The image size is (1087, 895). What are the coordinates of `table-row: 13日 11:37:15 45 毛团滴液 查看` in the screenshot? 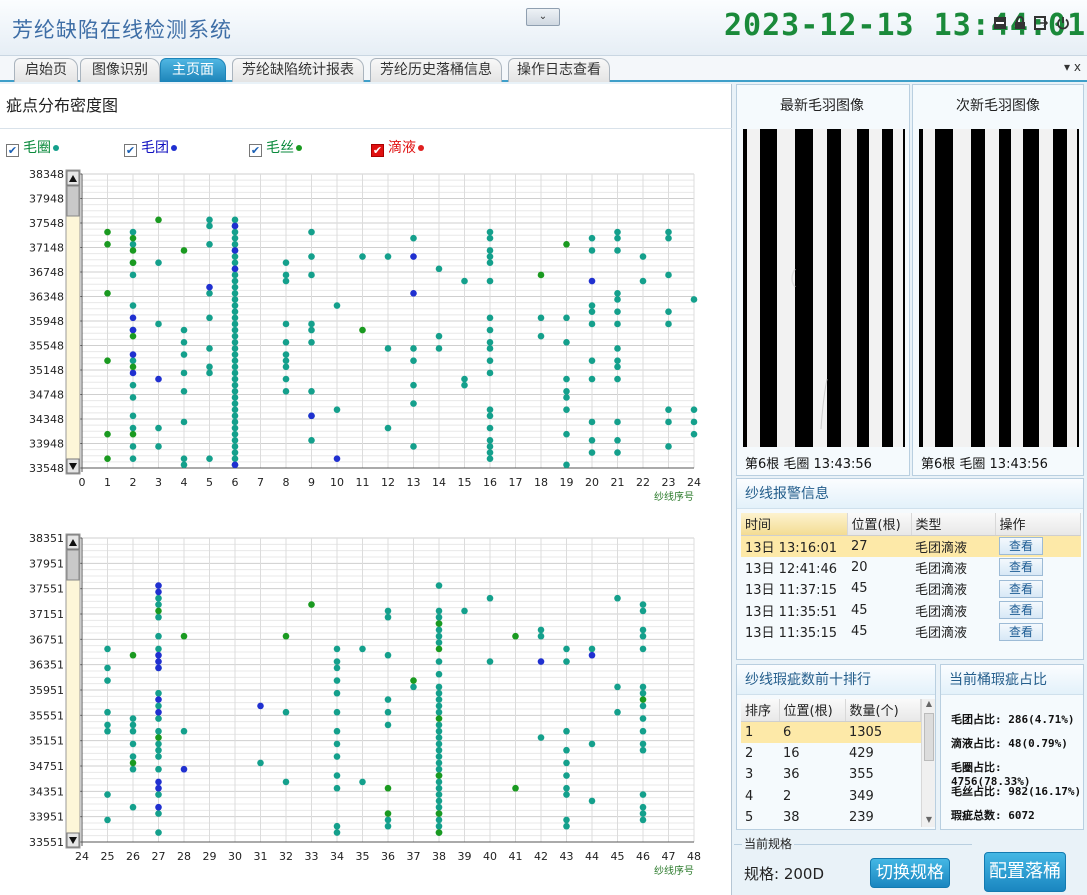 It's located at (911, 589).